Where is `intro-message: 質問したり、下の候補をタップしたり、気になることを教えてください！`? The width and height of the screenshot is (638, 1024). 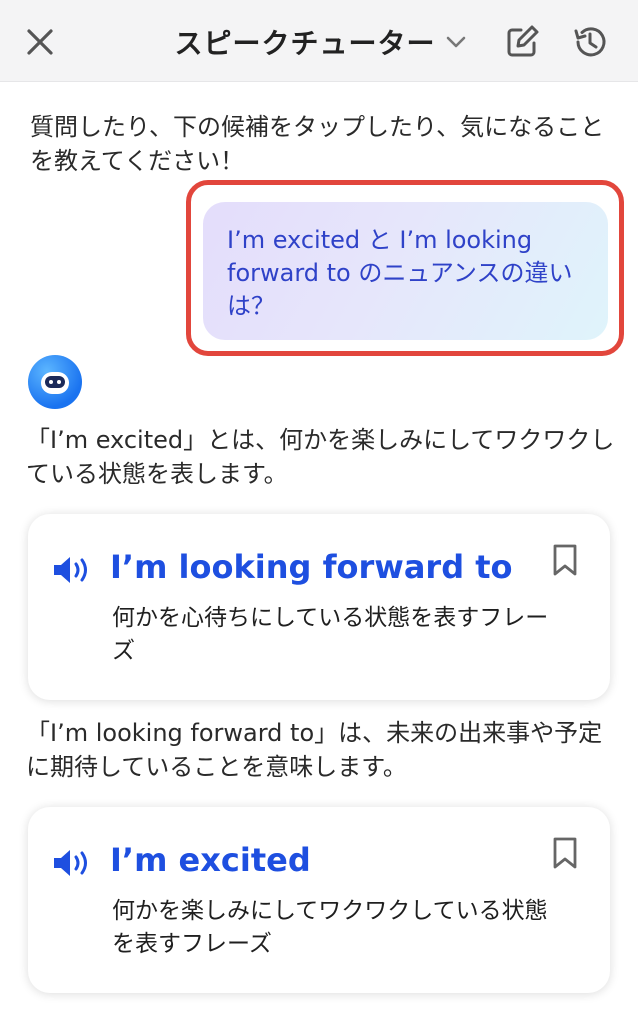
intro-message: 質問したり、下の候補をタップしたり、気になることを教えてください！ is located at coordinates (317, 144).